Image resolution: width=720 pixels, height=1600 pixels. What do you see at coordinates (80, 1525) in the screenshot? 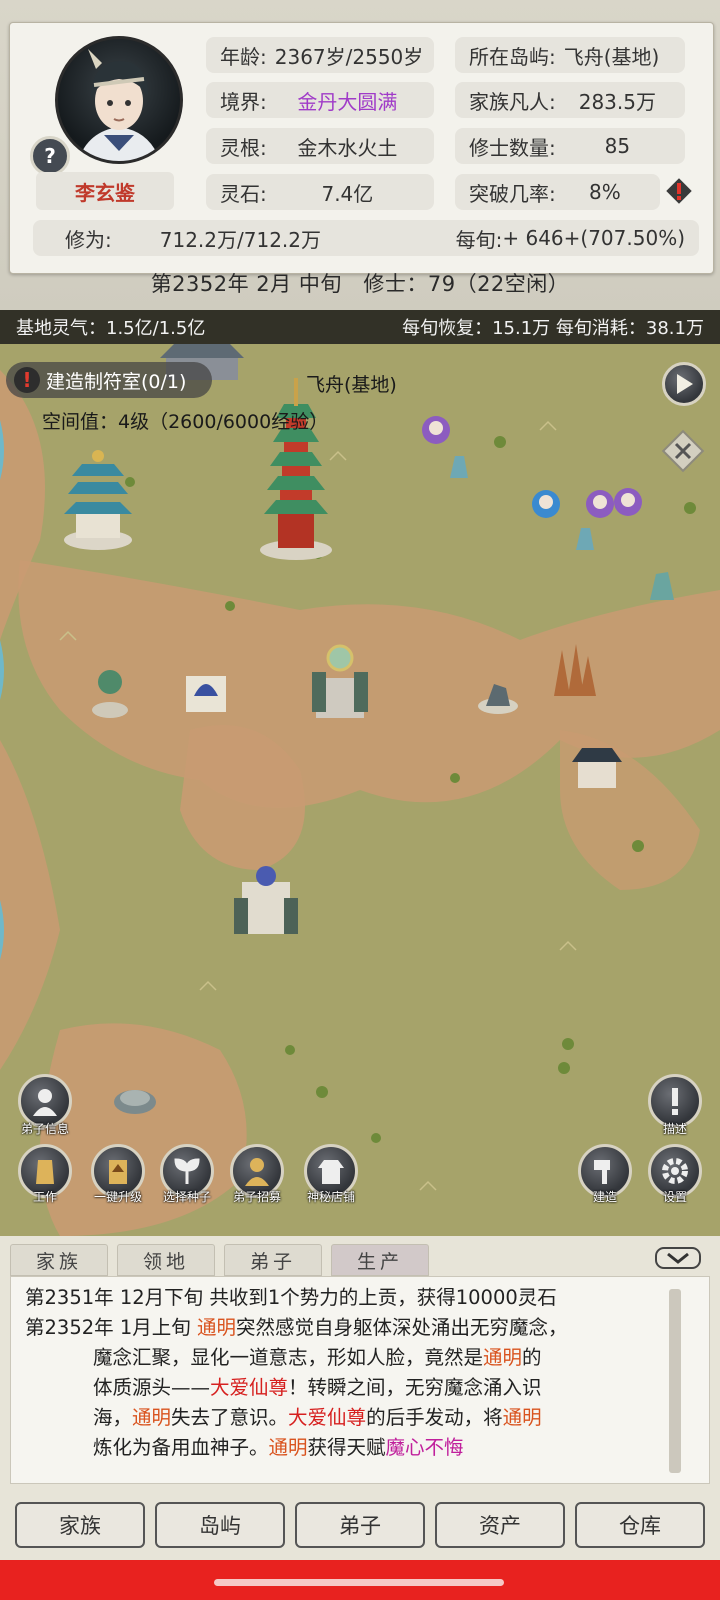
I see `nav-family: 家族` at bounding box center [80, 1525].